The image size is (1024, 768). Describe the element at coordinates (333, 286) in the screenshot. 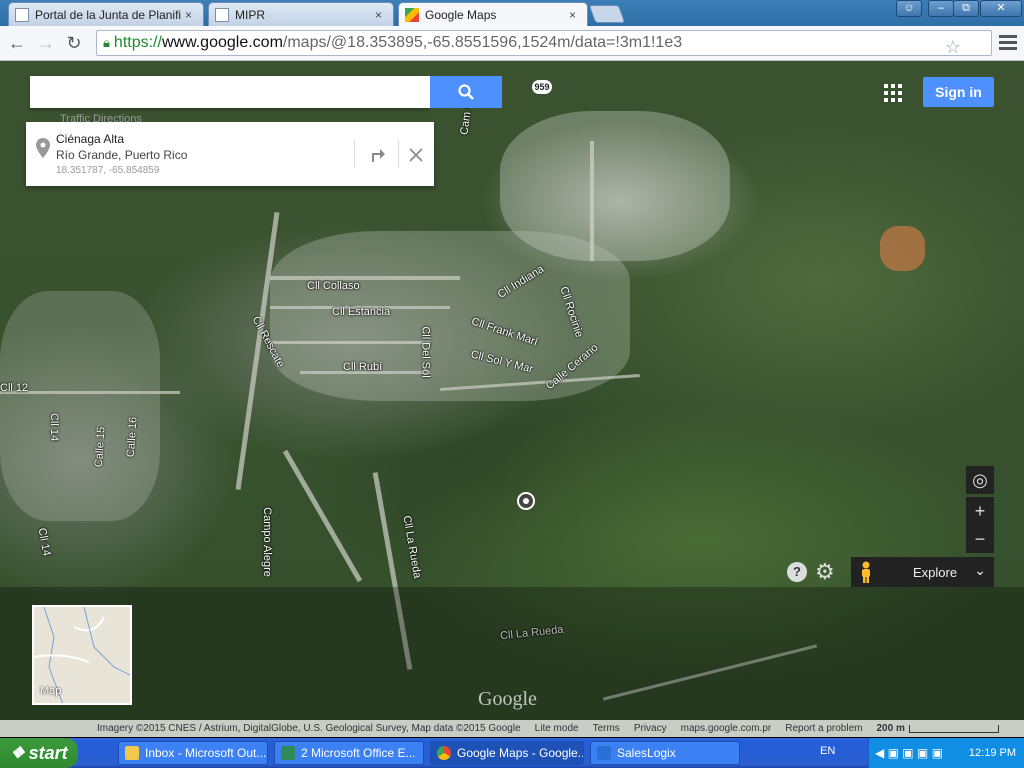

I see `street-label: Cll Collaso` at that location.